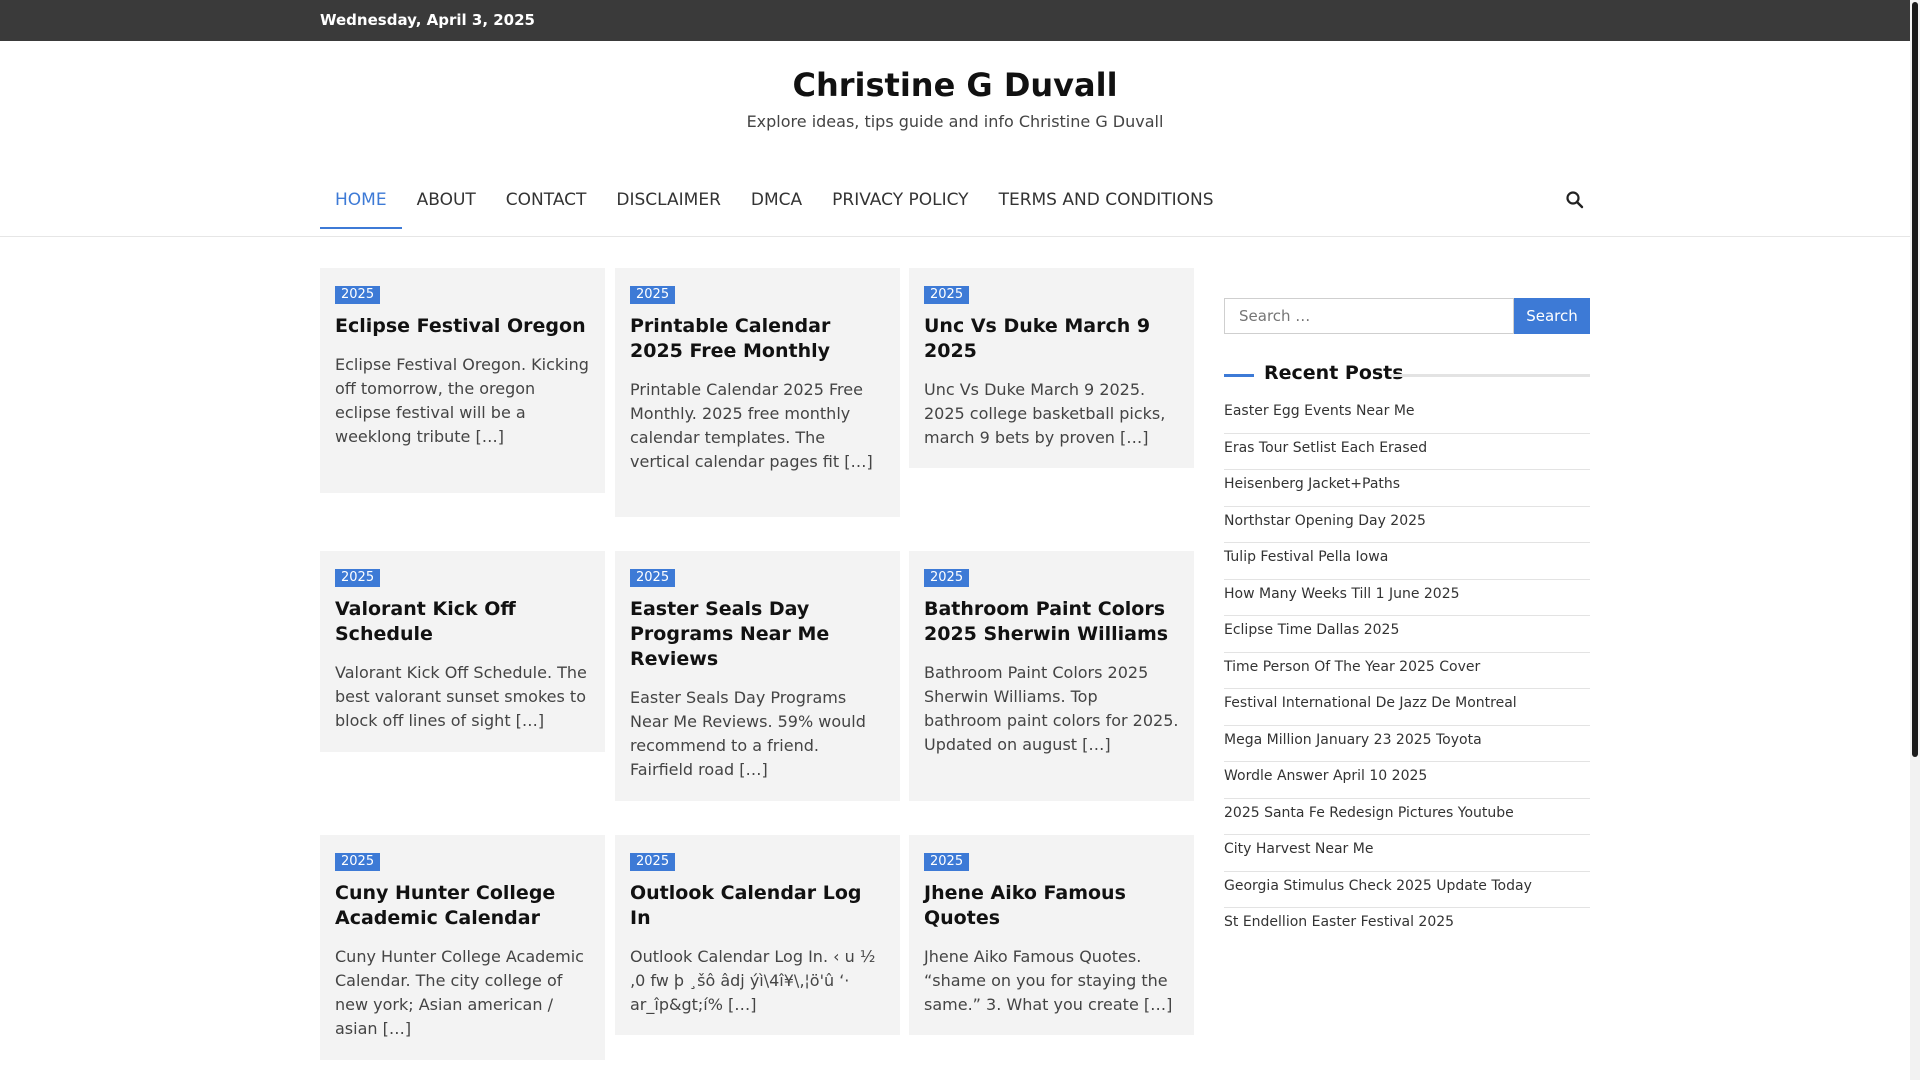 The height and width of the screenshot is (1080, 1920). I want to click on heading-divider, so click(1490, 375).